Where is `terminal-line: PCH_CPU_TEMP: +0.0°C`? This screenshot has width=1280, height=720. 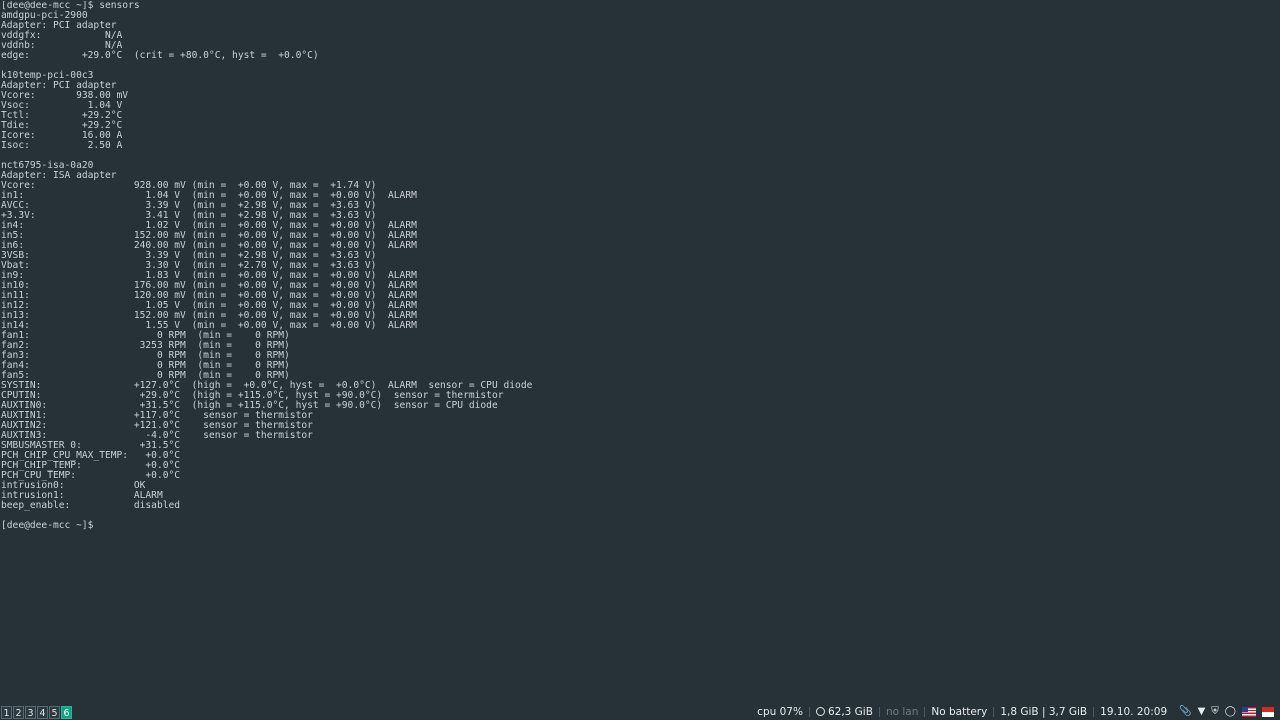
terminal-line: PCH_CPU_TEMP: +0.0°C is located at coordinates (91, 475).